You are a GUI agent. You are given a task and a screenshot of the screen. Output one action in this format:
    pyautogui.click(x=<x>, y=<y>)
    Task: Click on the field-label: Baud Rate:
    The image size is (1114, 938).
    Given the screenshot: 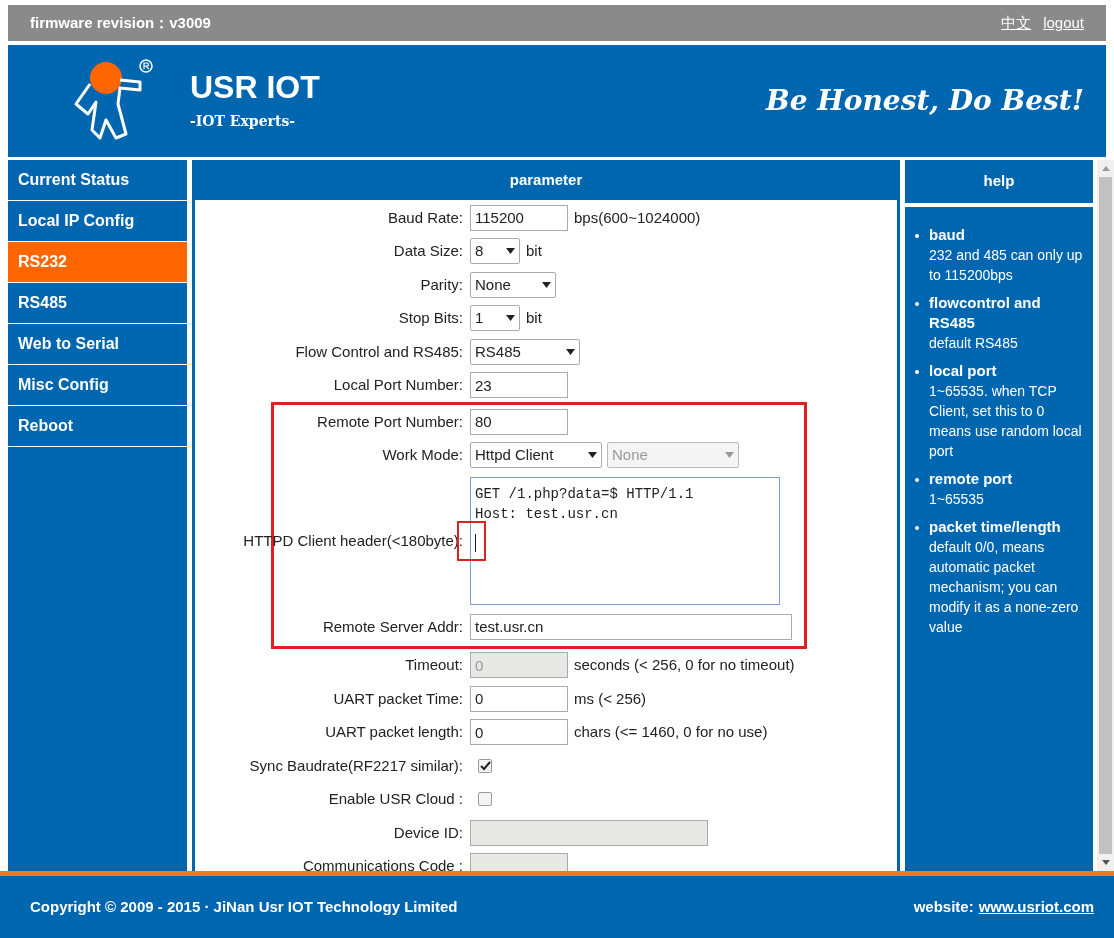 What is the action you would take?
    pyautogui.click(x=425, y=217)
    